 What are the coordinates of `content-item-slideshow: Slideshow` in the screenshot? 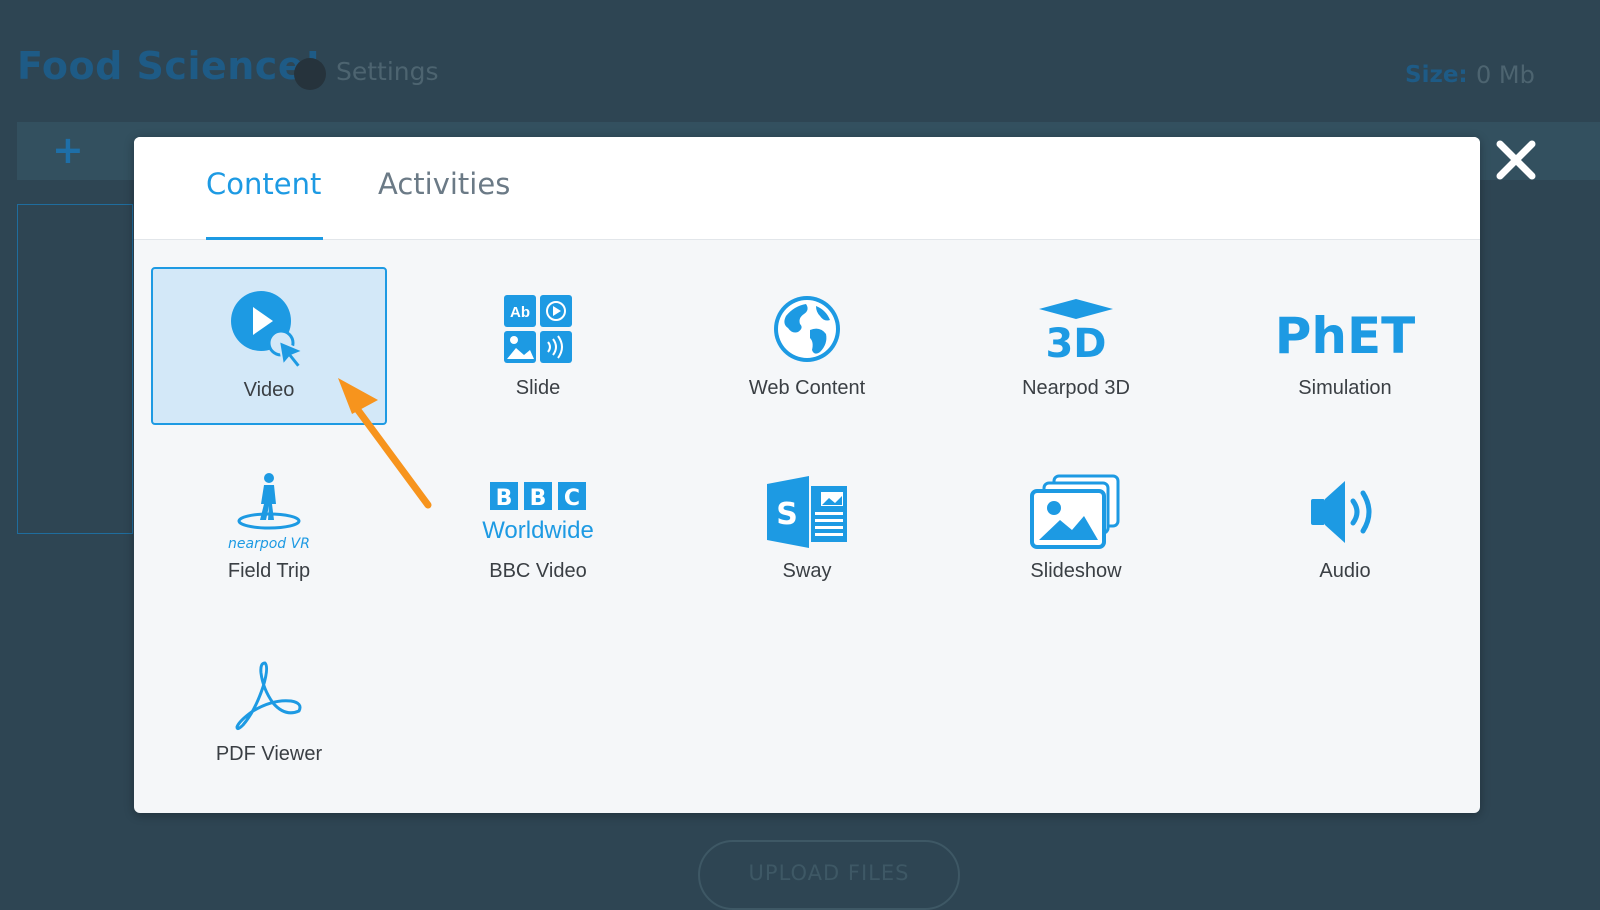 It's located at (1076, 529).